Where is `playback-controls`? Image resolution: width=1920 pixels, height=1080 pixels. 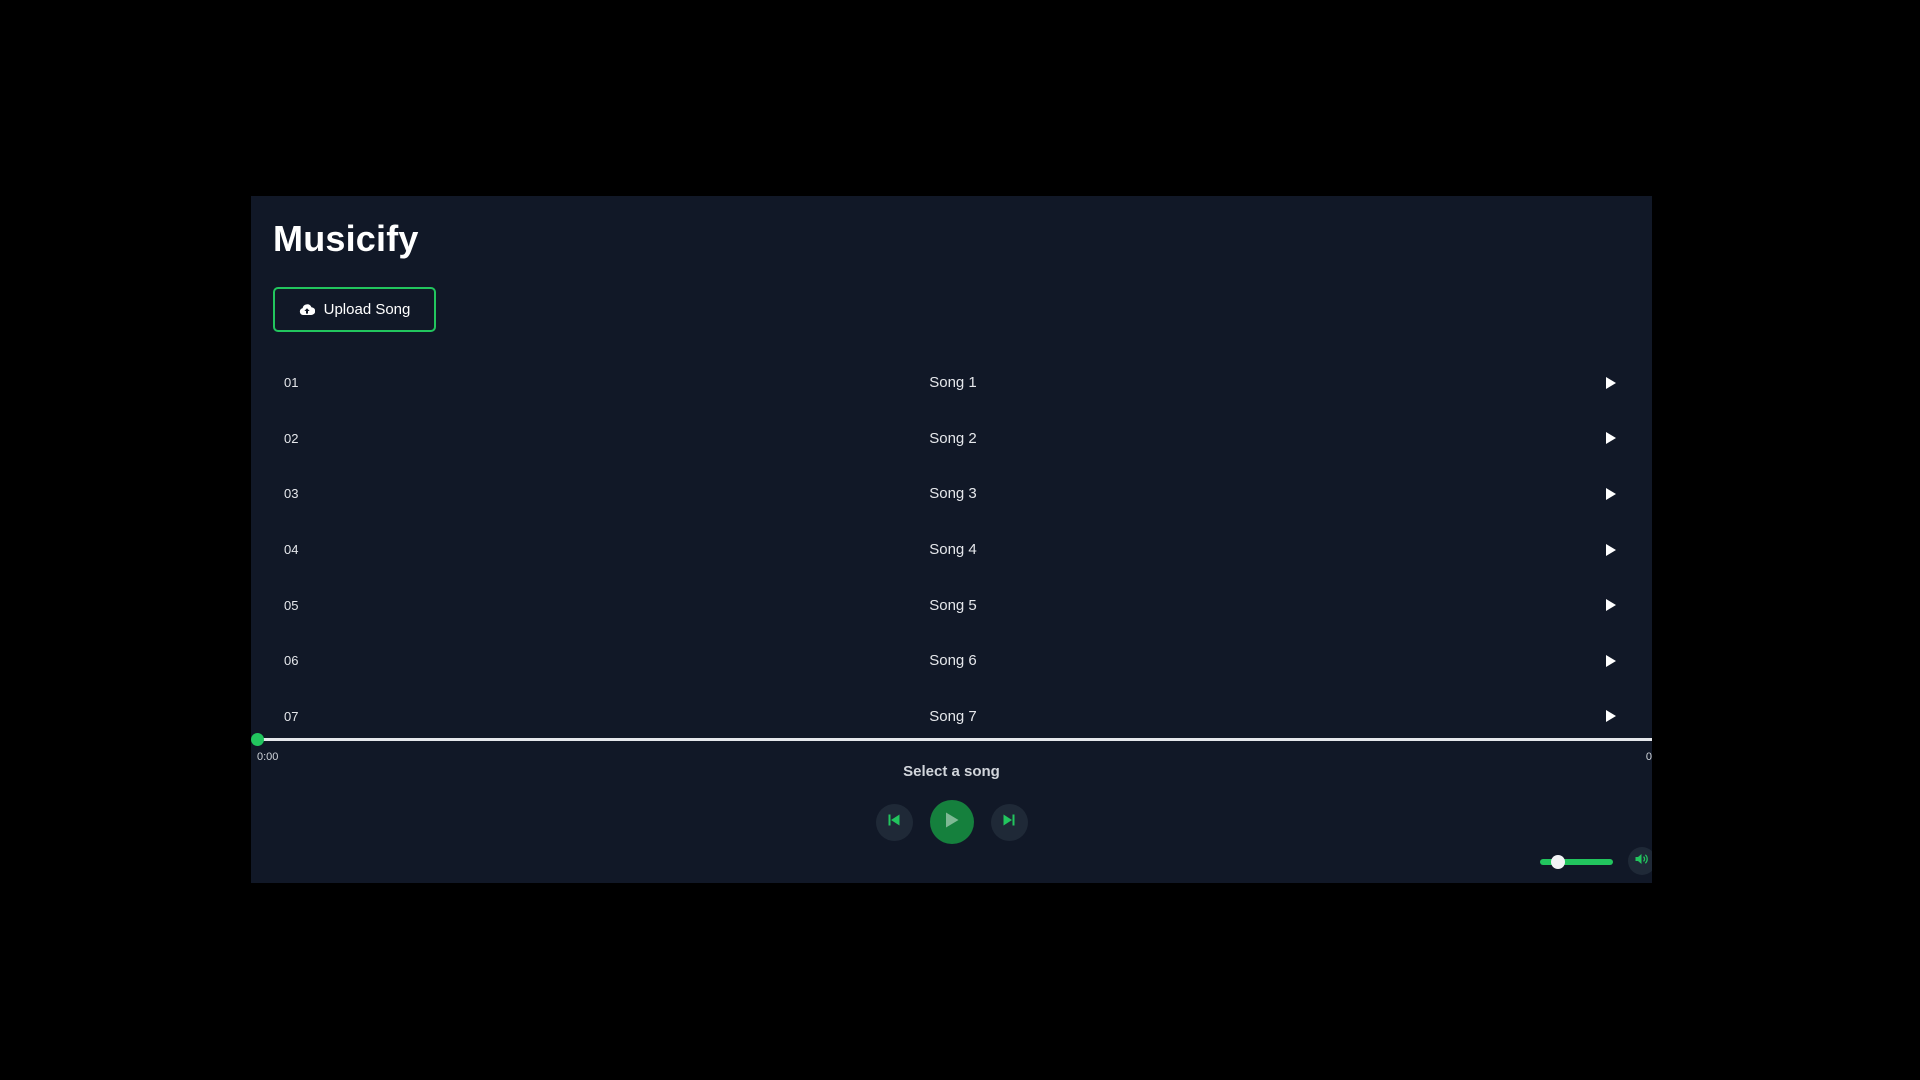 playback-controls is located at coordinates (951, 822).